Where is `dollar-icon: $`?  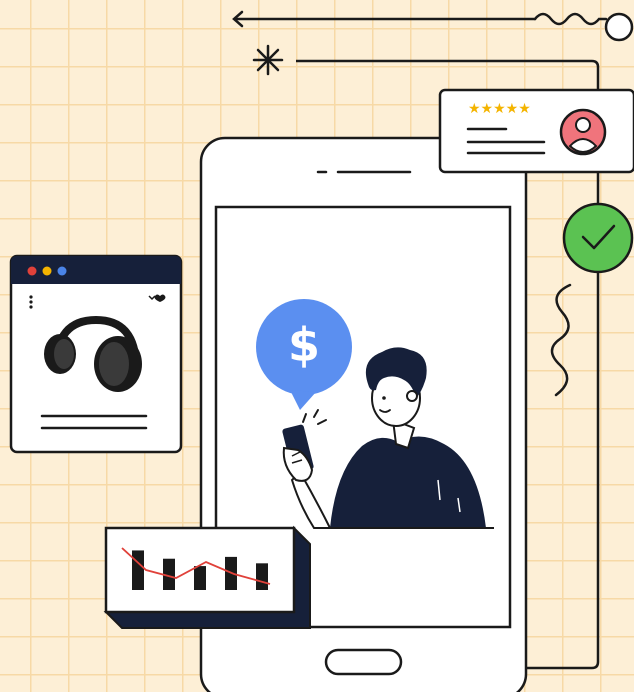 dollar-icon: $ is located at coordinates (303, 345).